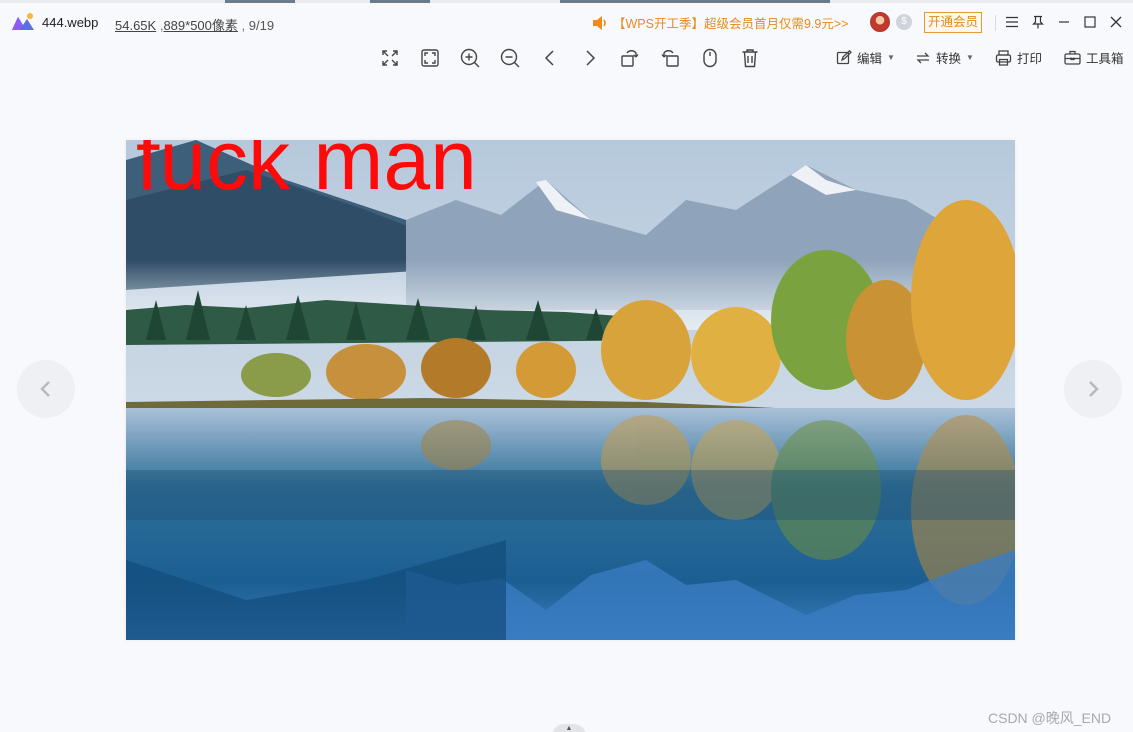 Image resolution: width=1133 pixels, height=732 pixels. What do you see at coordinates (1090, 22) in the screenshot?
I see `maximize-icon` at bounding box center [1090, 22].